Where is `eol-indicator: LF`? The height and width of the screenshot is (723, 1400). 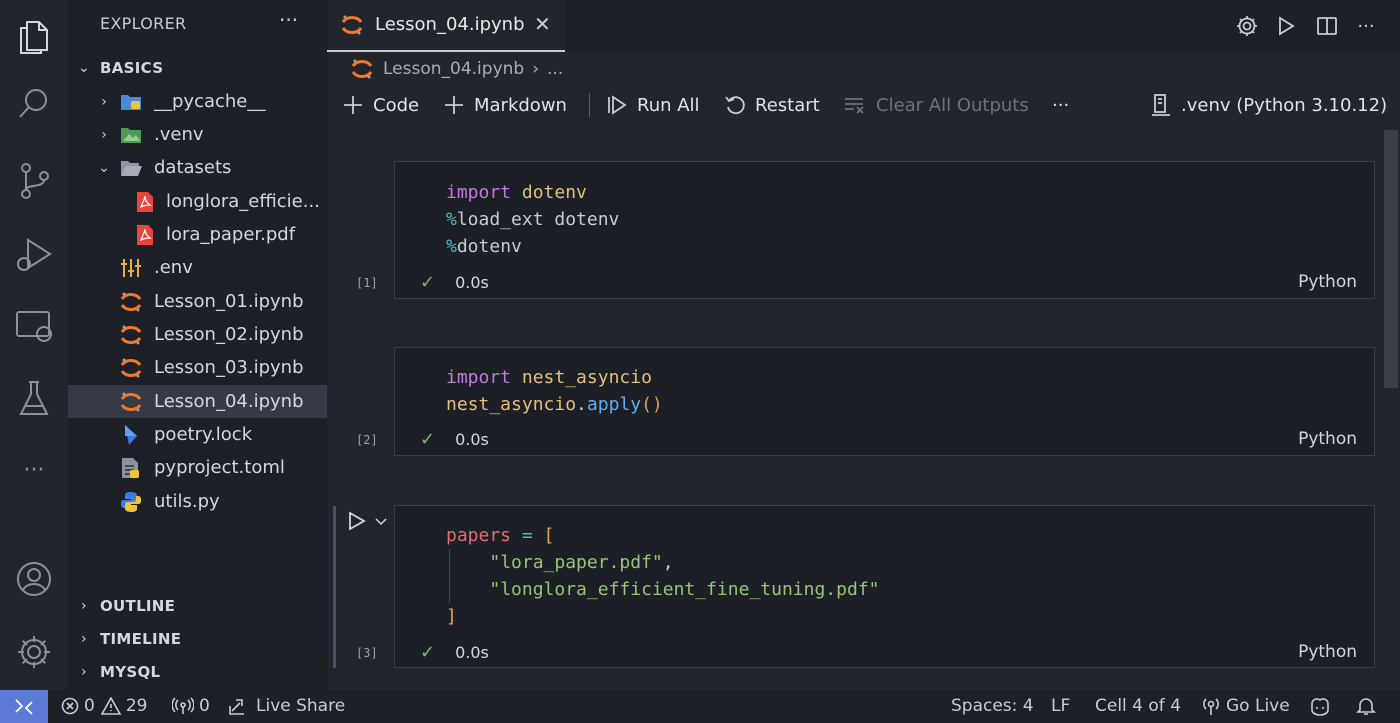 eol-indicator: LF is located at coordinates (1060, 706).